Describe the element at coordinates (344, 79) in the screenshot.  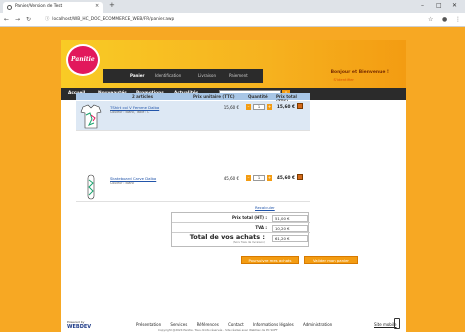
I see `connect-link: S'identifier` at that location.